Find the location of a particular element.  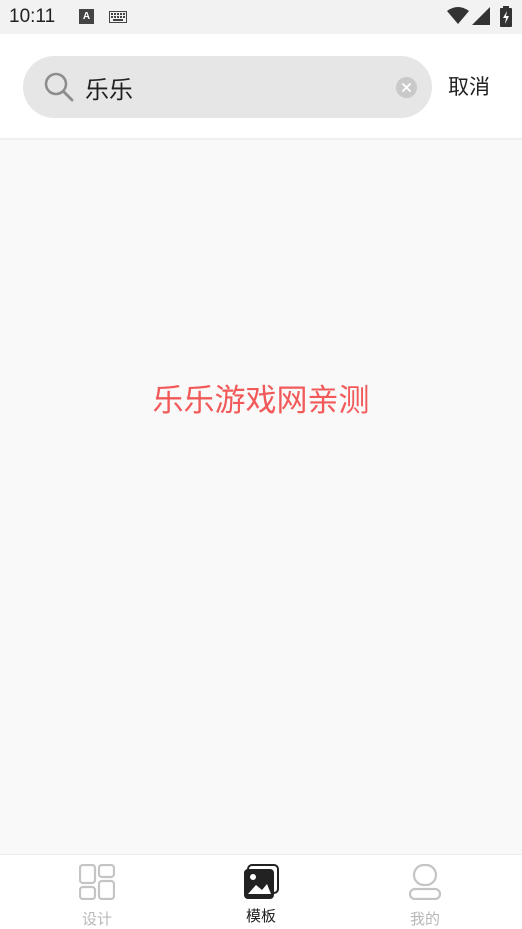

person-icon is located at coordinates (425, 882).